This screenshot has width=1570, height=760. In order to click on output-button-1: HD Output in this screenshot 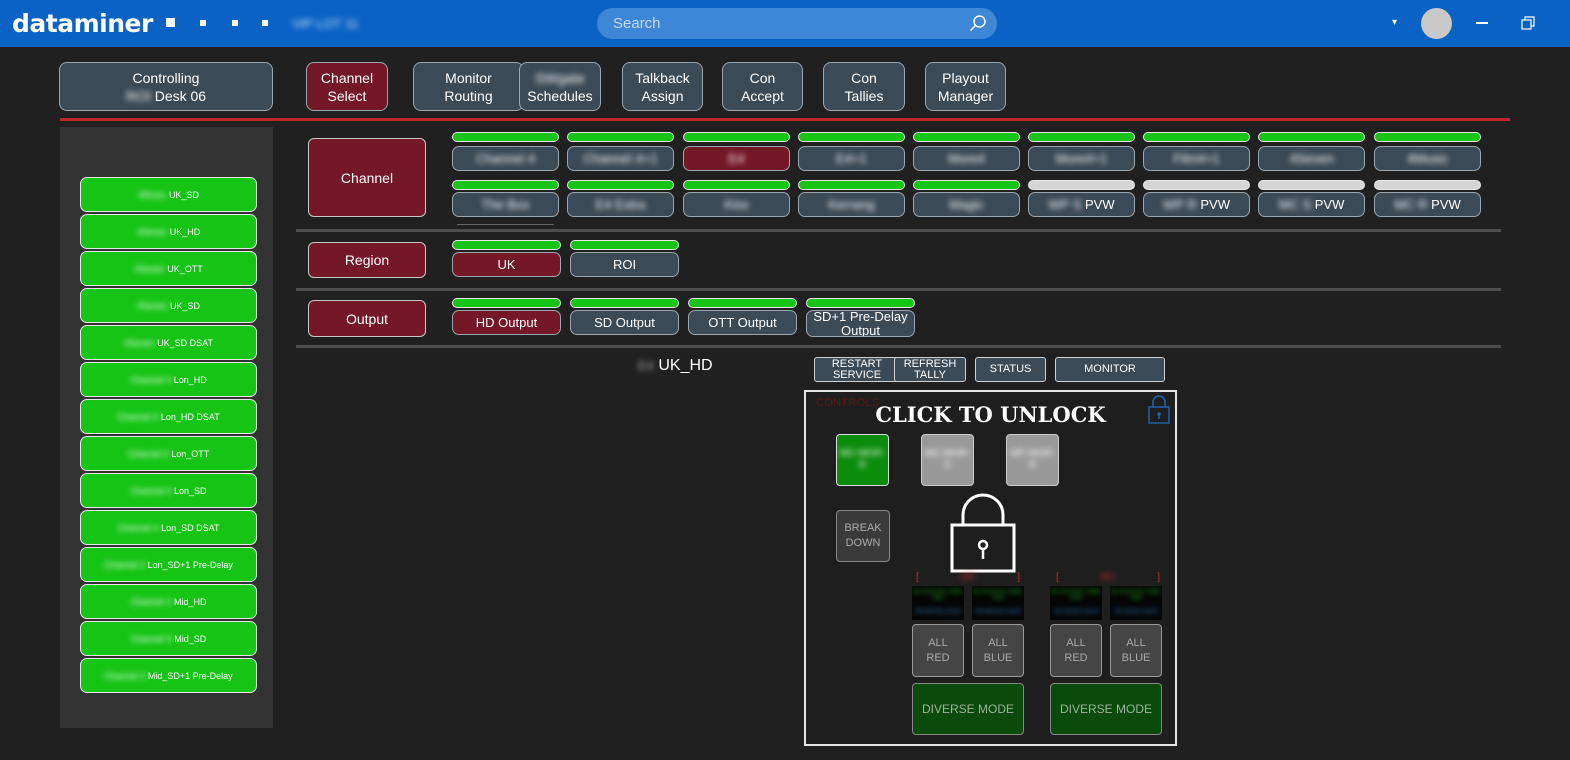, I will do `click(506, 322)`.